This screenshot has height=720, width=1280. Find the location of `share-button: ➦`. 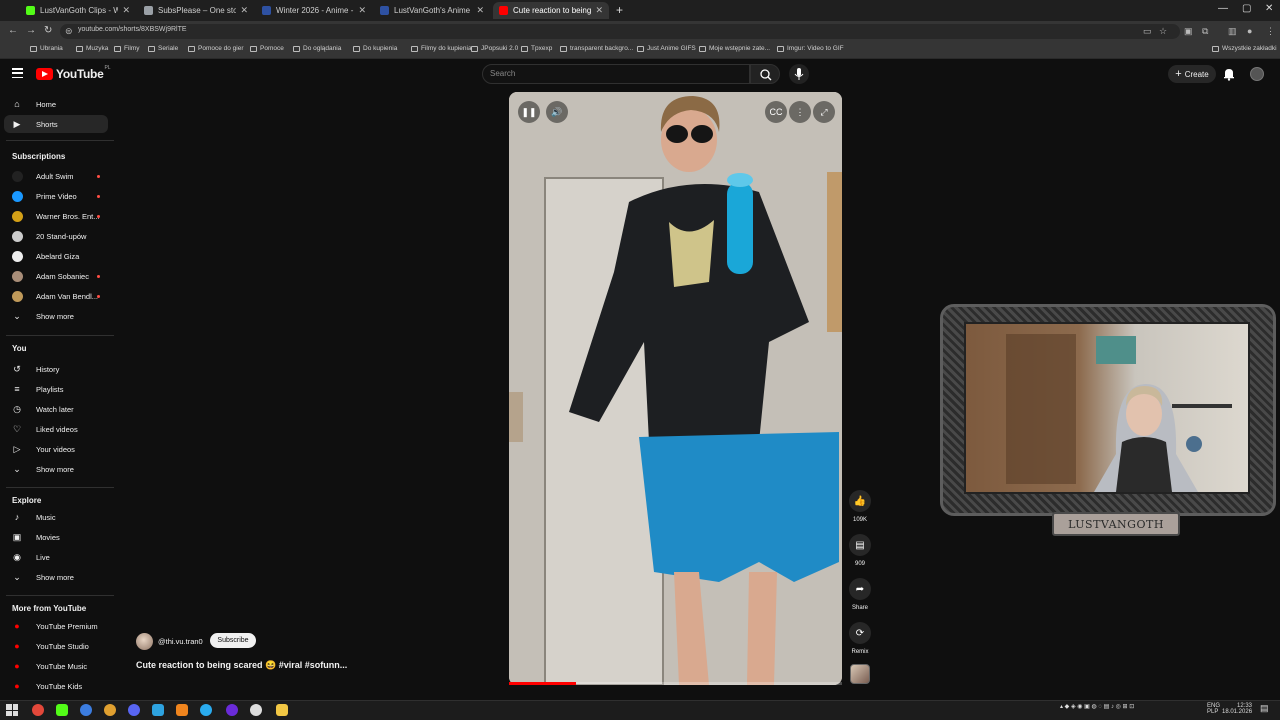

share-button: ➦ is located at coordinates (860, 589).